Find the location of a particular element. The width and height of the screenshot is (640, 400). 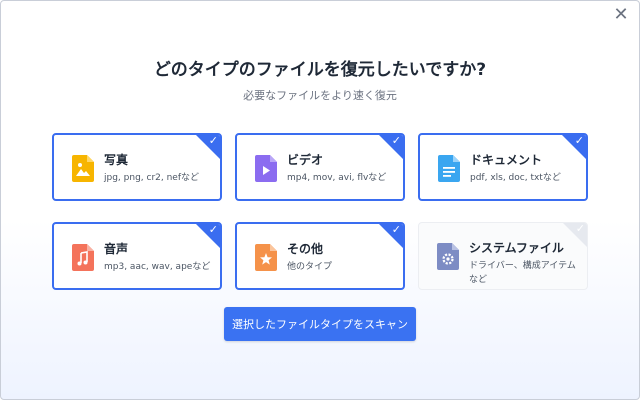

video-icon is located at coordinates (266, 168).